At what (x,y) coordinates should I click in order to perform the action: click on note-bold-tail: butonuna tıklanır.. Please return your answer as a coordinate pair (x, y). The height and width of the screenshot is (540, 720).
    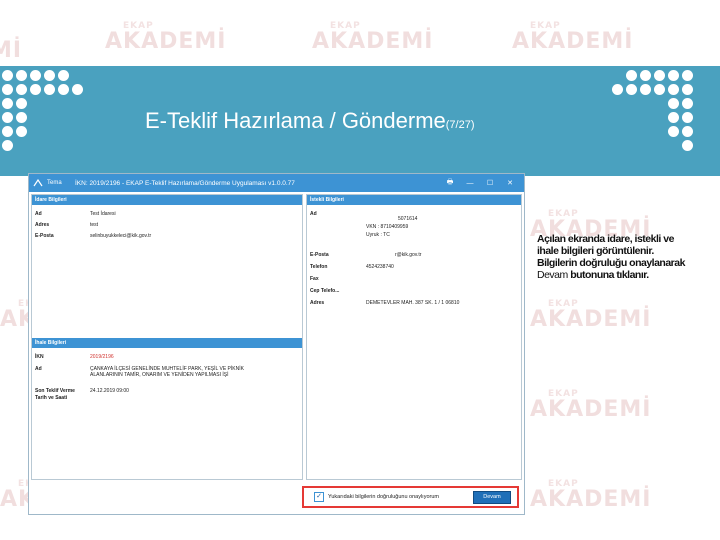
    Looking at the image, I should click on (609, 275).